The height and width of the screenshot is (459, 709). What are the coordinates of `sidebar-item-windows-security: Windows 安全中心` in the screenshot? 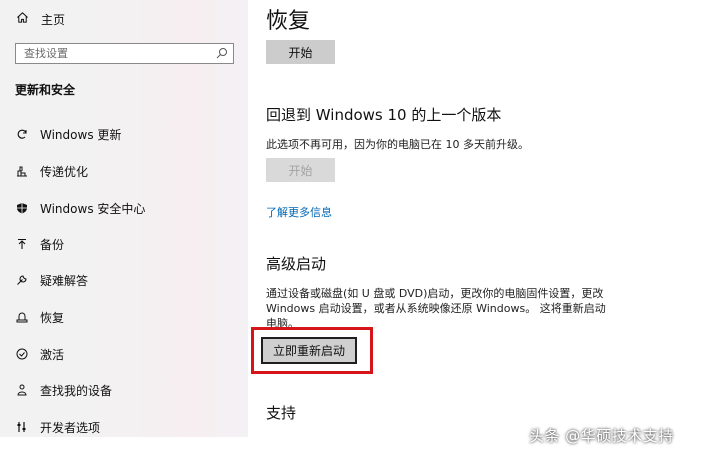 It's located at (80, 208).